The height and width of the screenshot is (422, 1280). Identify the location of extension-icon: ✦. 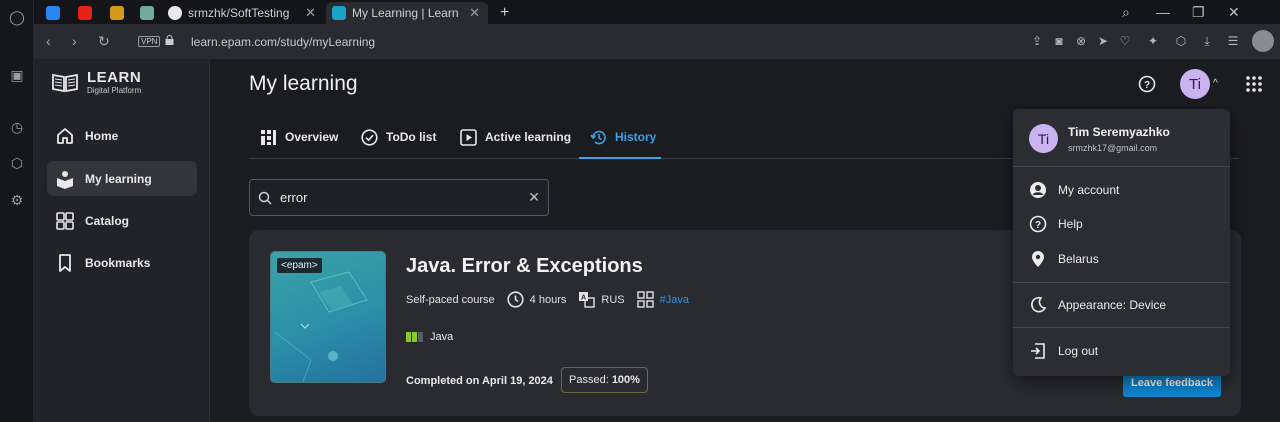
(1153, 41).